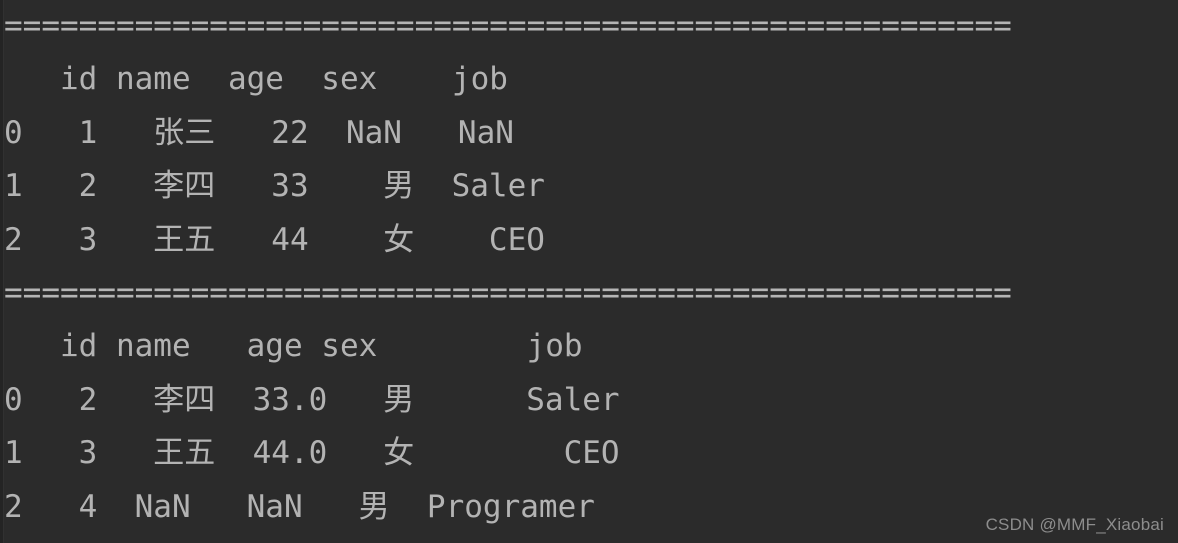  Describe the element at coordinates (274, 239) in the screenshot. I see `table-row: 2 3 王五 44 女 CEO` at that location.